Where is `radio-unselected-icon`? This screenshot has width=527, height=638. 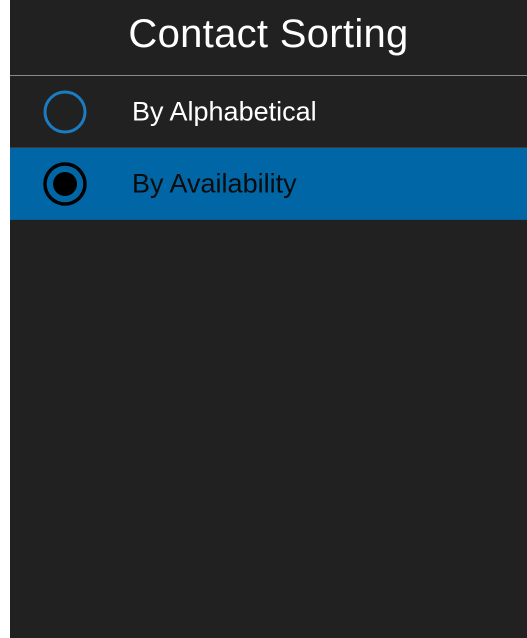 radio-unselected-icon is located at coordinates (65, 112).